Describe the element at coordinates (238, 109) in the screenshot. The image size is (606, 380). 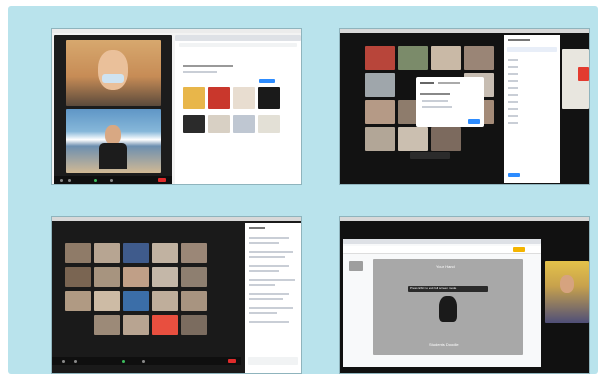
I see `browser-window` at that location.